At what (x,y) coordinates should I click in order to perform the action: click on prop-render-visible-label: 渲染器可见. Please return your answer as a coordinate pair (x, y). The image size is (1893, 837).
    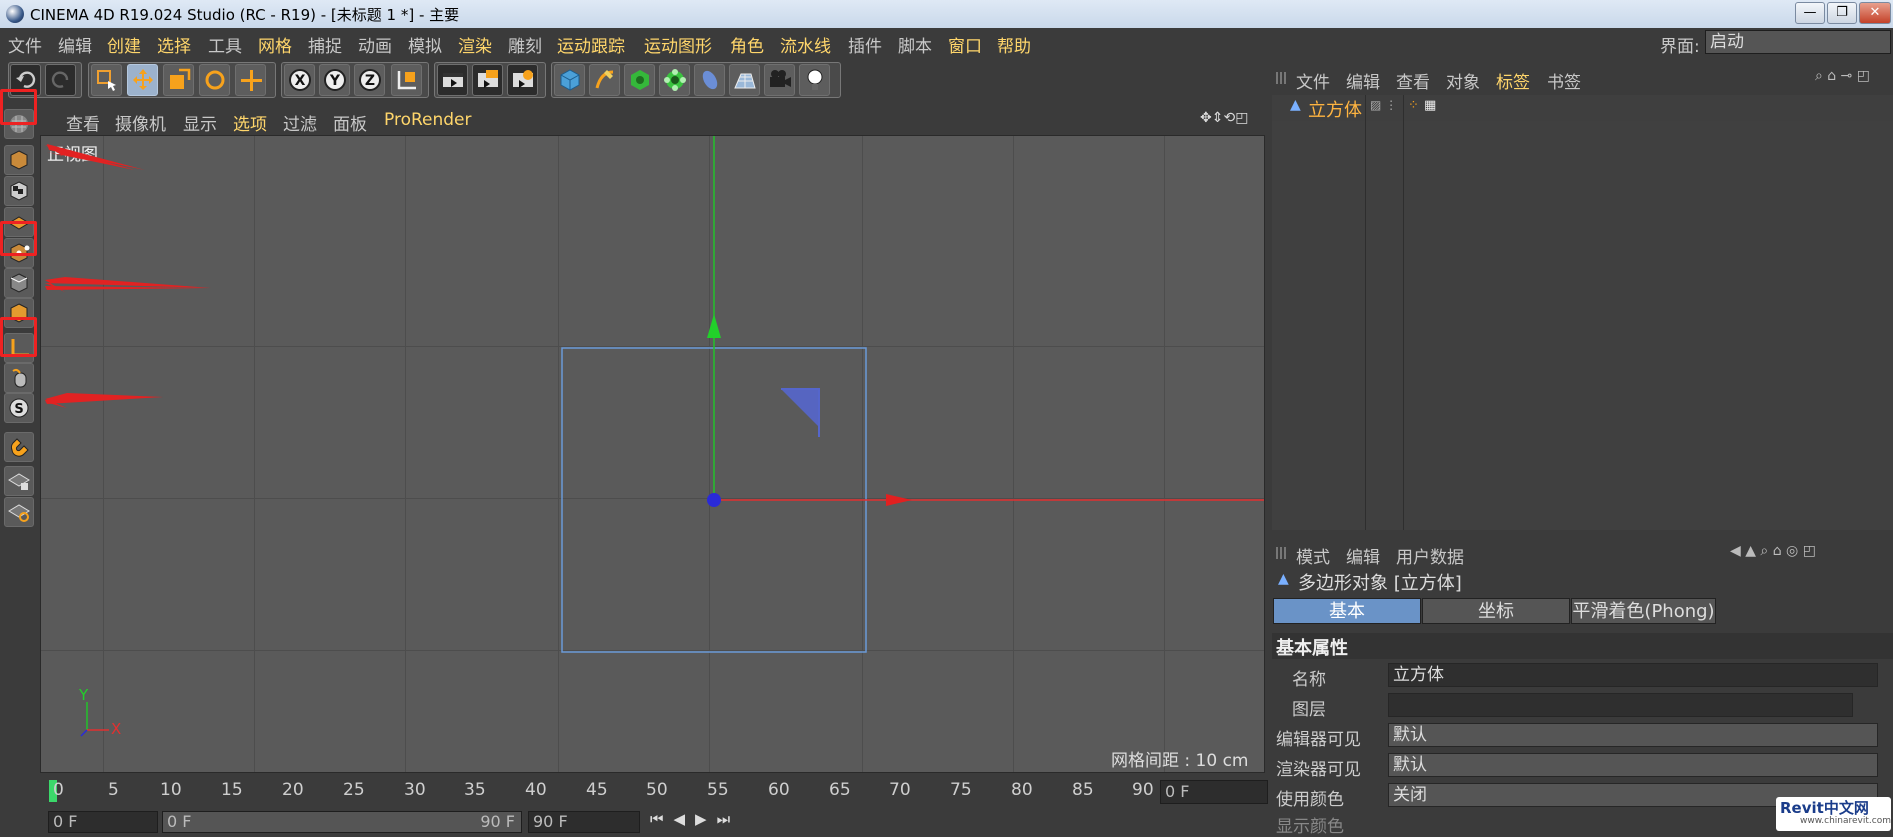
    Looking at the image, I should click on (1318, 770).